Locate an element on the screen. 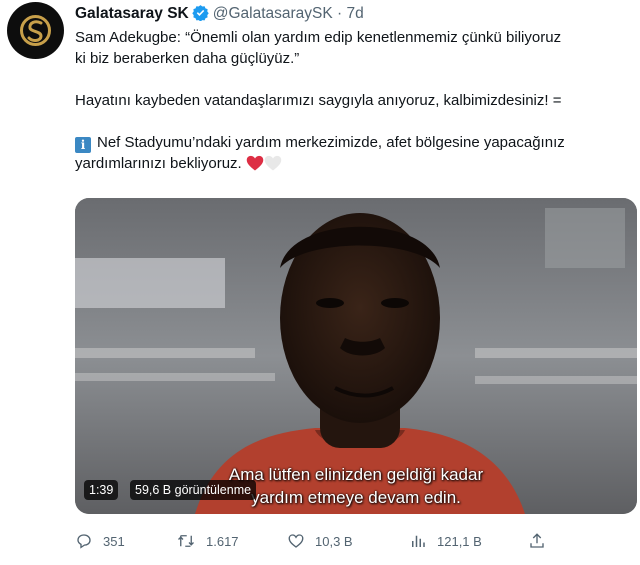 This screenshot has width=640, height=565. analytics-icon is located at coordinates (418, 541).